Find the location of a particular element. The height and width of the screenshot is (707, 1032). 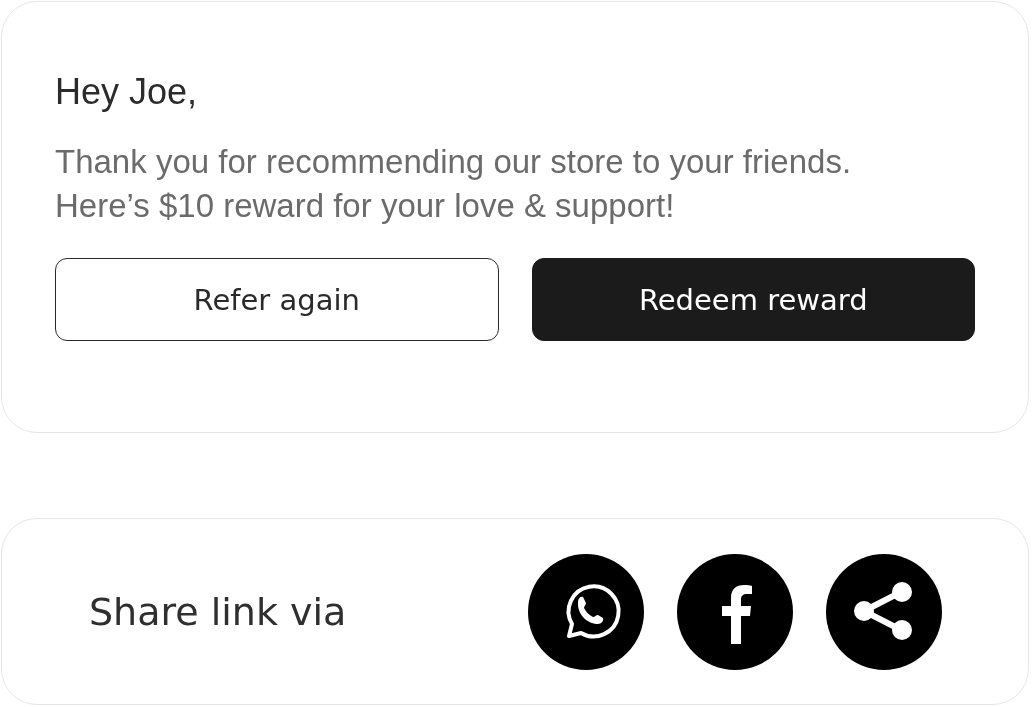

message-text: Thank you for recommending our store to your friends. Here’s $10 reward for your love & support! is located at coordinates (454, 184).